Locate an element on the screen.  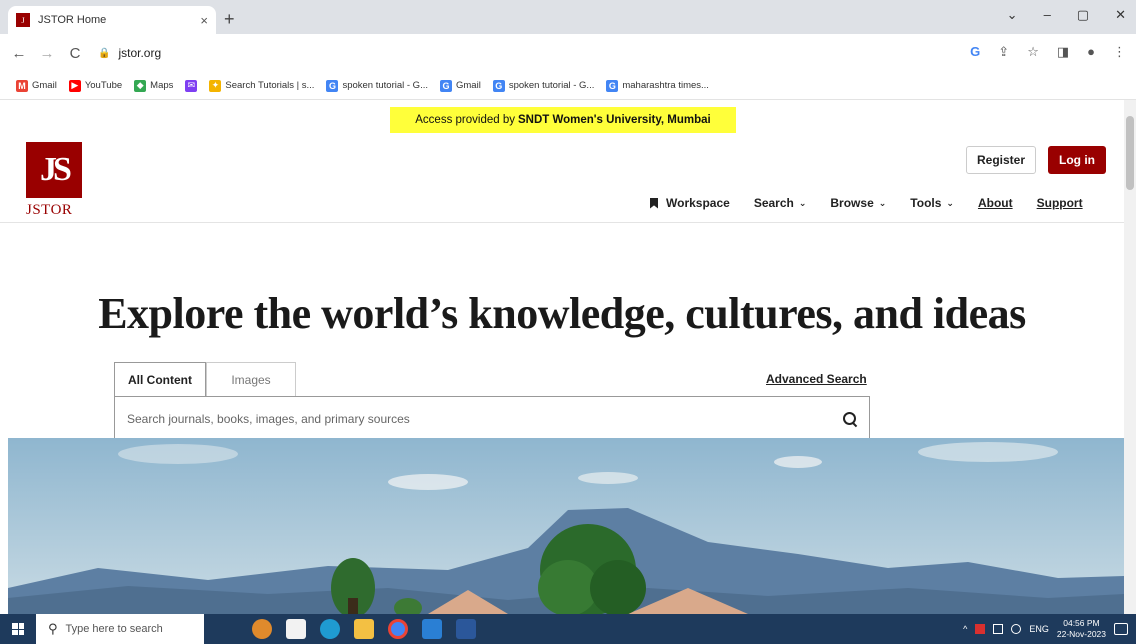
bookmark-item: ◆ Maps is located at coordinates (154, 85).